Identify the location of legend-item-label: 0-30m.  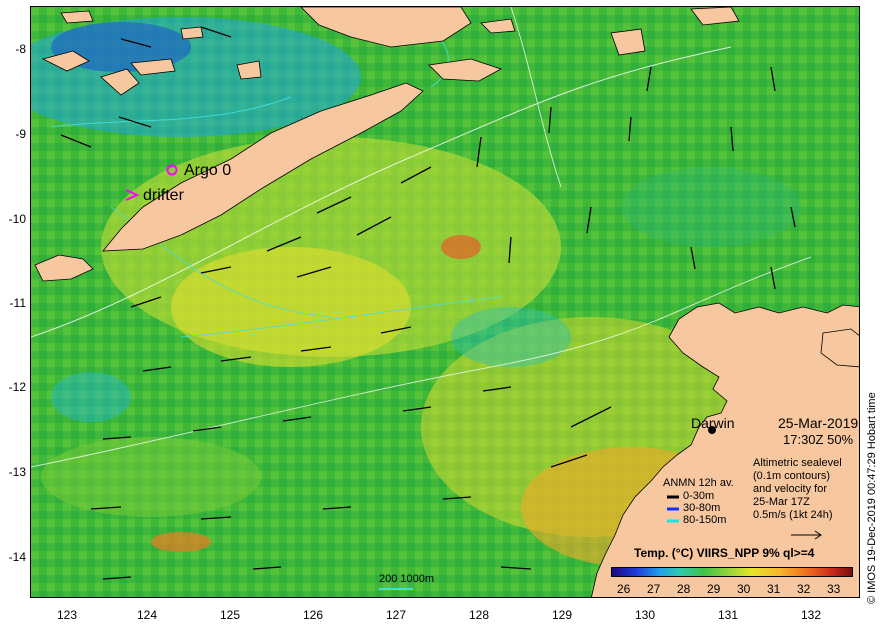
(699, 496).